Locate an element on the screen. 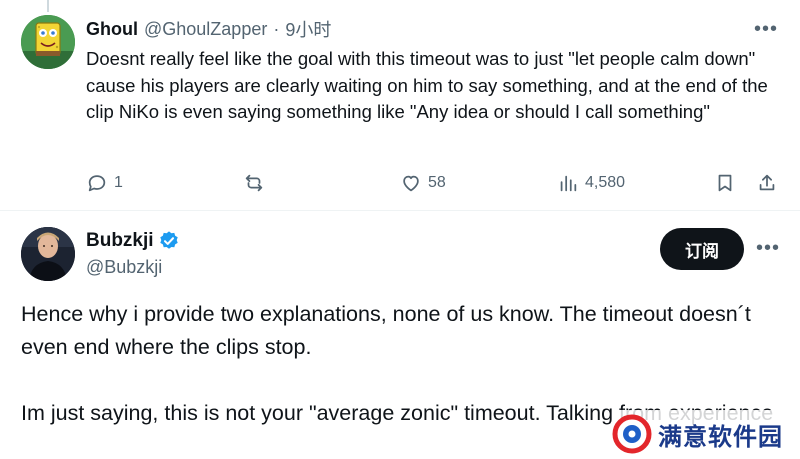 This screenshot has width=800, height=459. subscribe-button: 订阅 is located at coordinates (702, 249).